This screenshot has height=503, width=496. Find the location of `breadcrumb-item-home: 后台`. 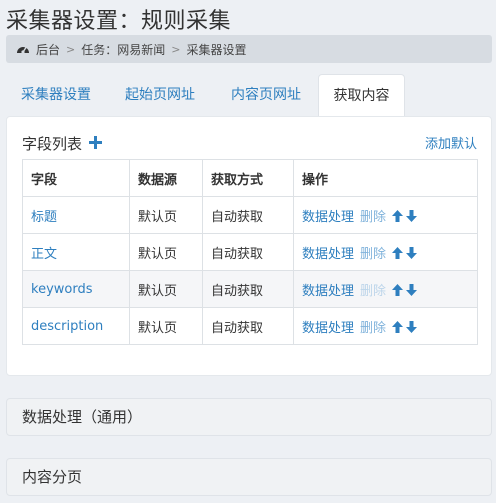

breadcrumb-item-home: 后台 is located at coordinates (48, 49).